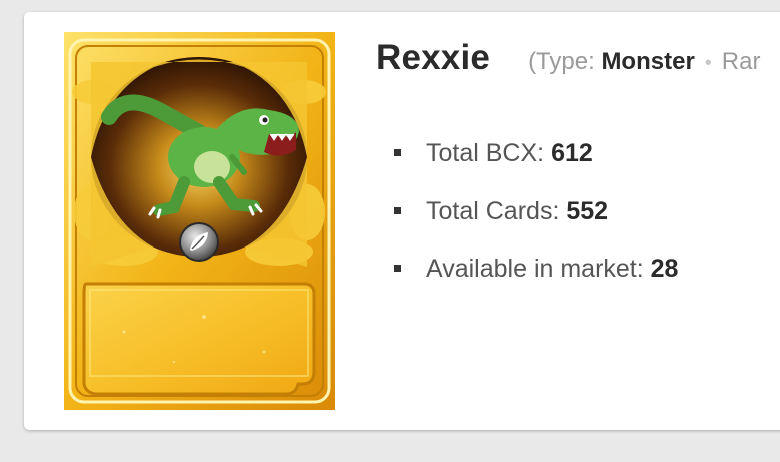 This screenshot has height=462, width=780. I want to click on stat-label: Total Cards:, so click(493, 211).